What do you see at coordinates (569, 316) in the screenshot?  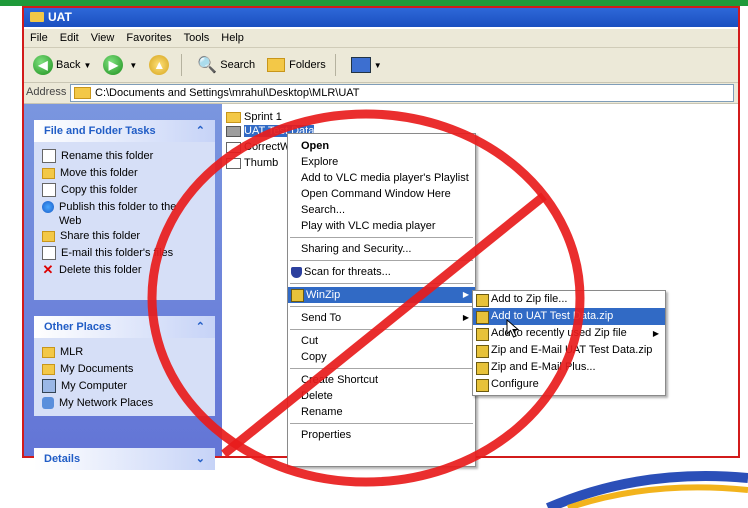 I see `zip-add-to-uat: Add to UAT Test Data.zip` at bounding box center [569, 316].